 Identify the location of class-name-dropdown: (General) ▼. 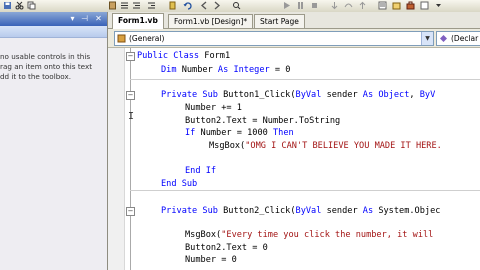
(274, 38).